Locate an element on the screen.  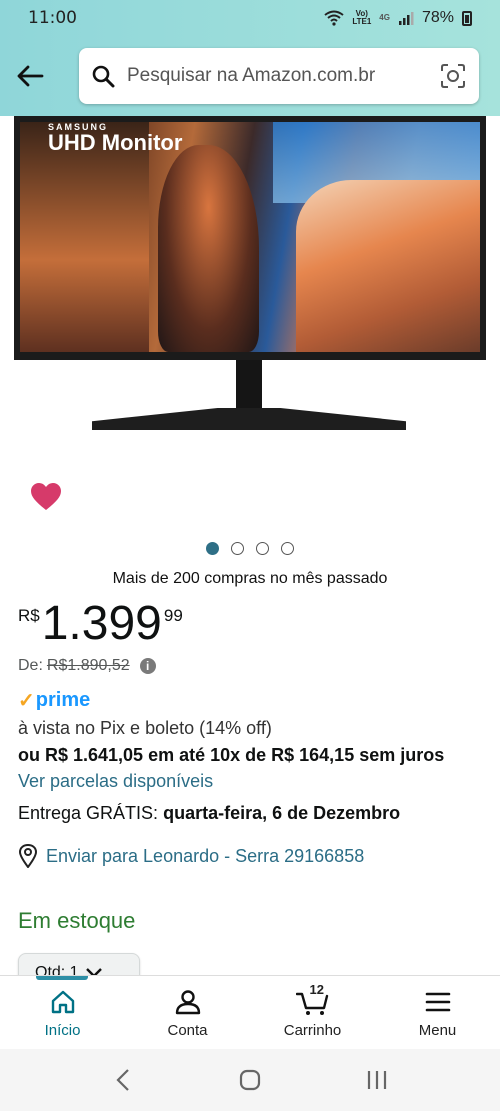
ship-to-link: Enviar para Leonardo - Serra 29166858 is located at coordinates (191, 856).